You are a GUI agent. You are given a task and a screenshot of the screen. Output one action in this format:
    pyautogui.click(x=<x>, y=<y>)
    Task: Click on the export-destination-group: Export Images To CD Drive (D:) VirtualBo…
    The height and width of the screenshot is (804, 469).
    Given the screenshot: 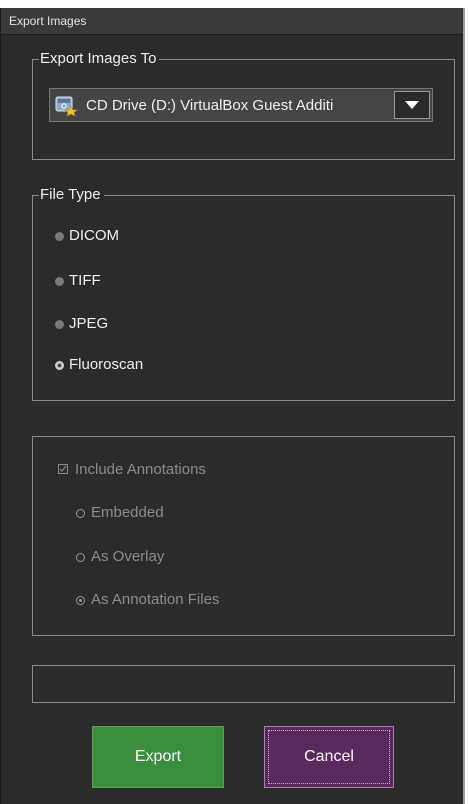 What is the action you would take?
    pyautogui.click(x=243, y=105)
    